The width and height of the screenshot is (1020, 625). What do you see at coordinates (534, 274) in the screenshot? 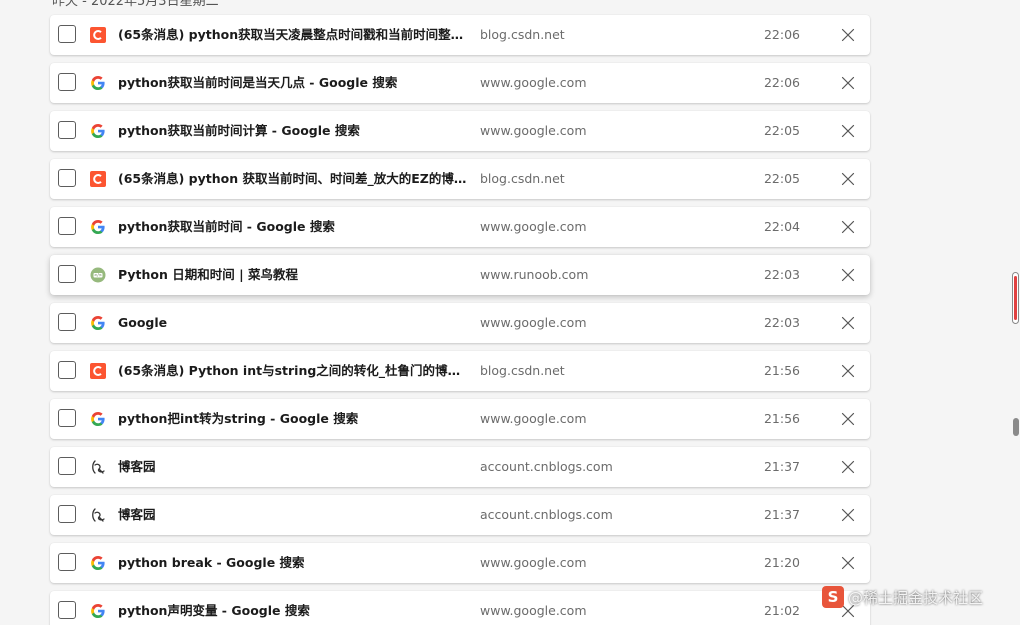
I see `row-domain: www.runoob.com` at bounding box center [534, 274].